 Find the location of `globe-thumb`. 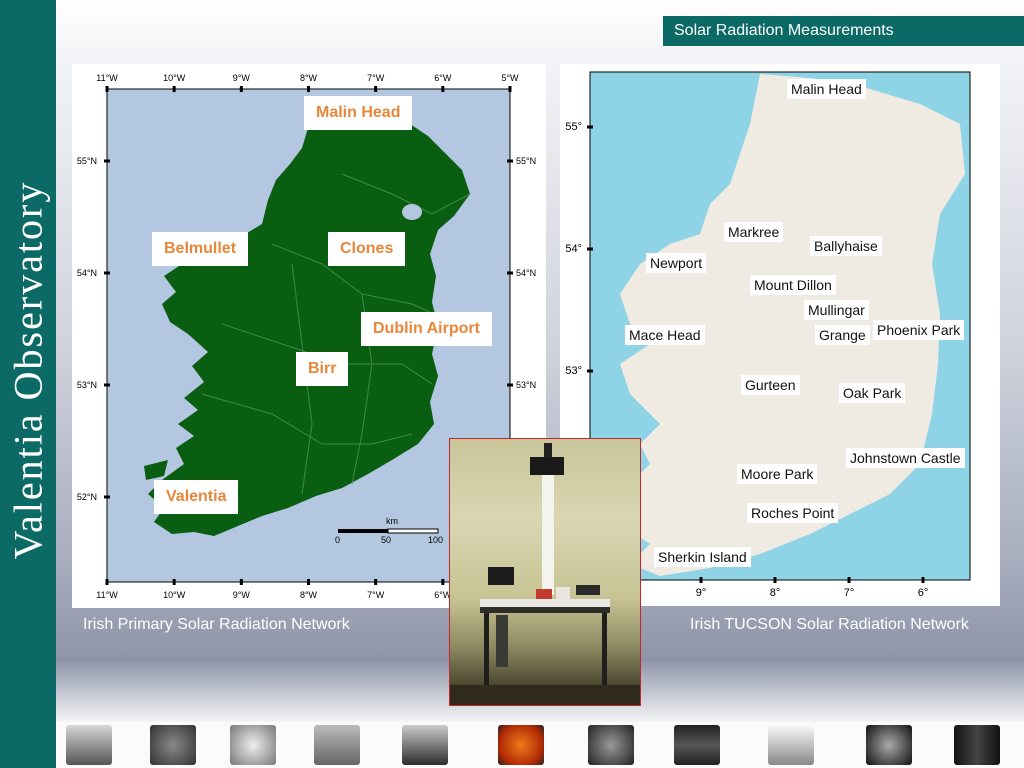

globe-thumb is located at coordinates (611, 745).